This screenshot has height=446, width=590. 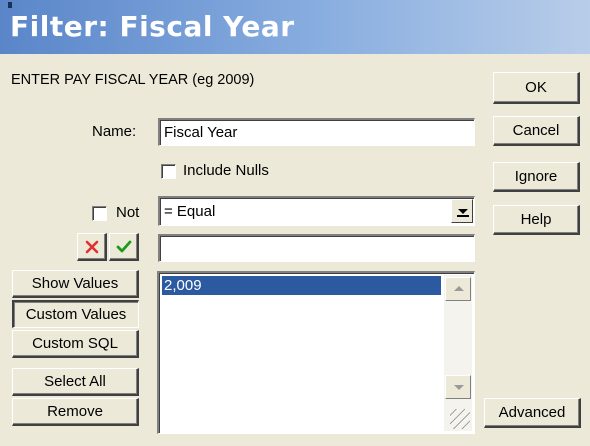 I want to click on close-x-icon, so click(x=91, y=246).